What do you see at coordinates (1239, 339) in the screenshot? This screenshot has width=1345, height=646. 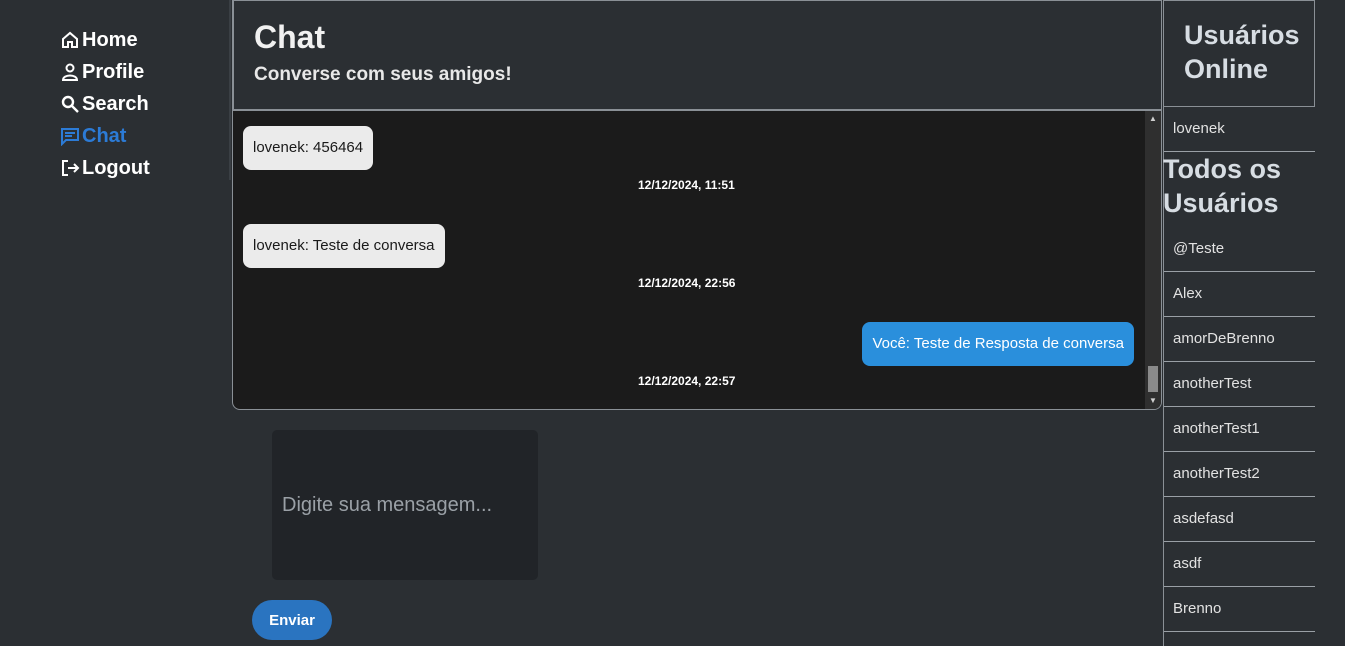 I see `user-list-item: amorDeBrenno` at bounding box center [1239, 339].